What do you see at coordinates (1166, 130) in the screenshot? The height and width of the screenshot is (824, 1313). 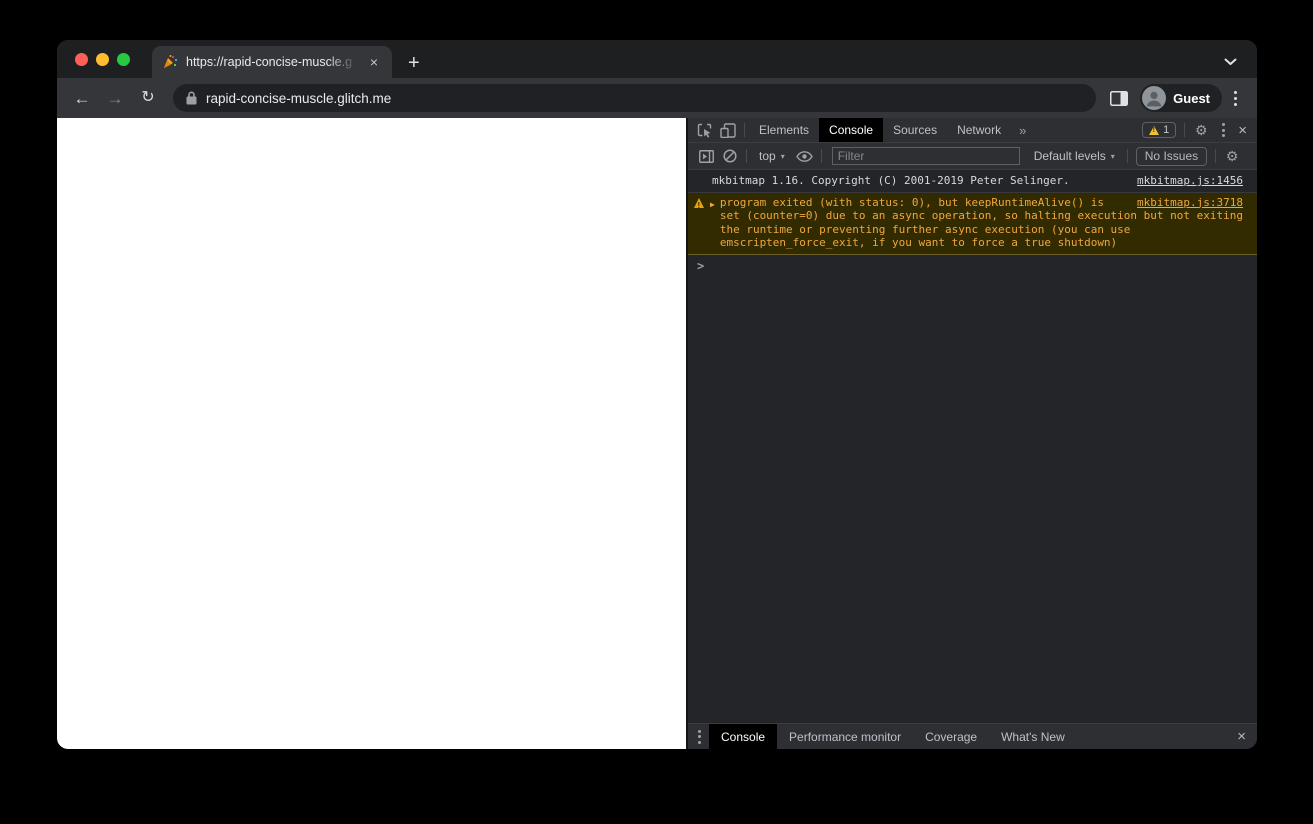 I see `warning-count: 1` at bounding box center [1166, 130].